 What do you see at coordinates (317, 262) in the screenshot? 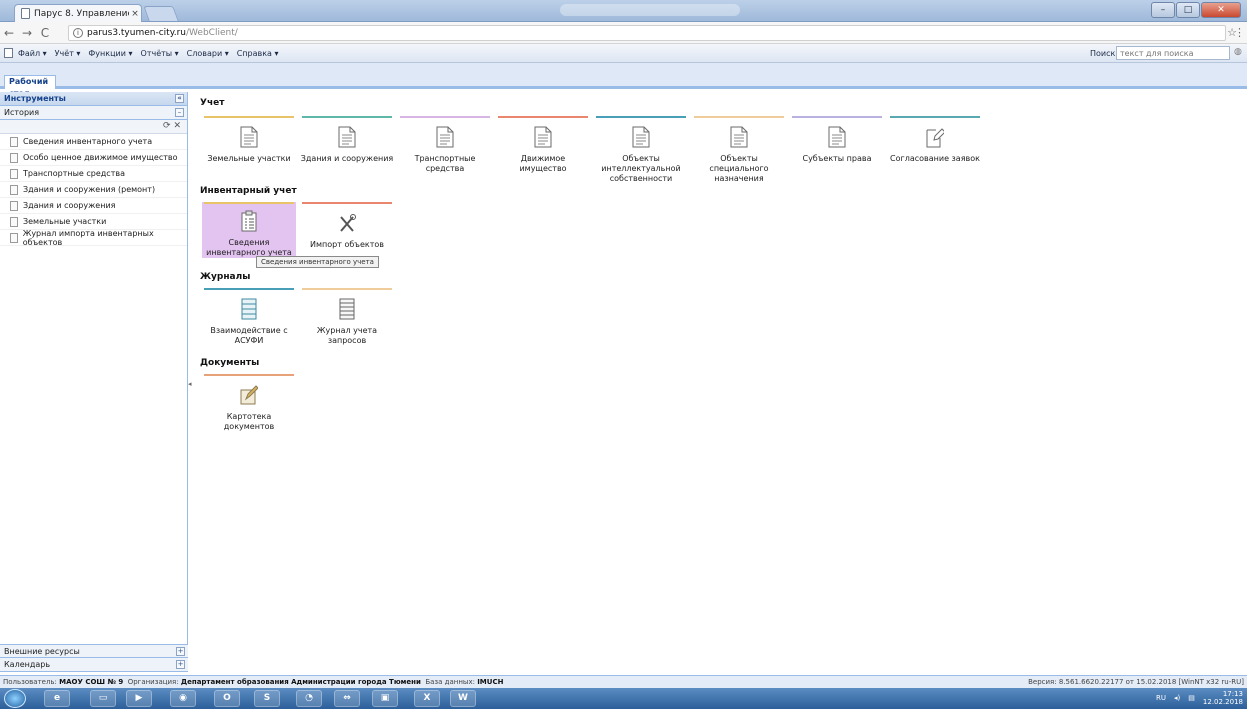
I see `tile-tooltip: Сведения инвентарного учета` at bounding box center [317, 262].